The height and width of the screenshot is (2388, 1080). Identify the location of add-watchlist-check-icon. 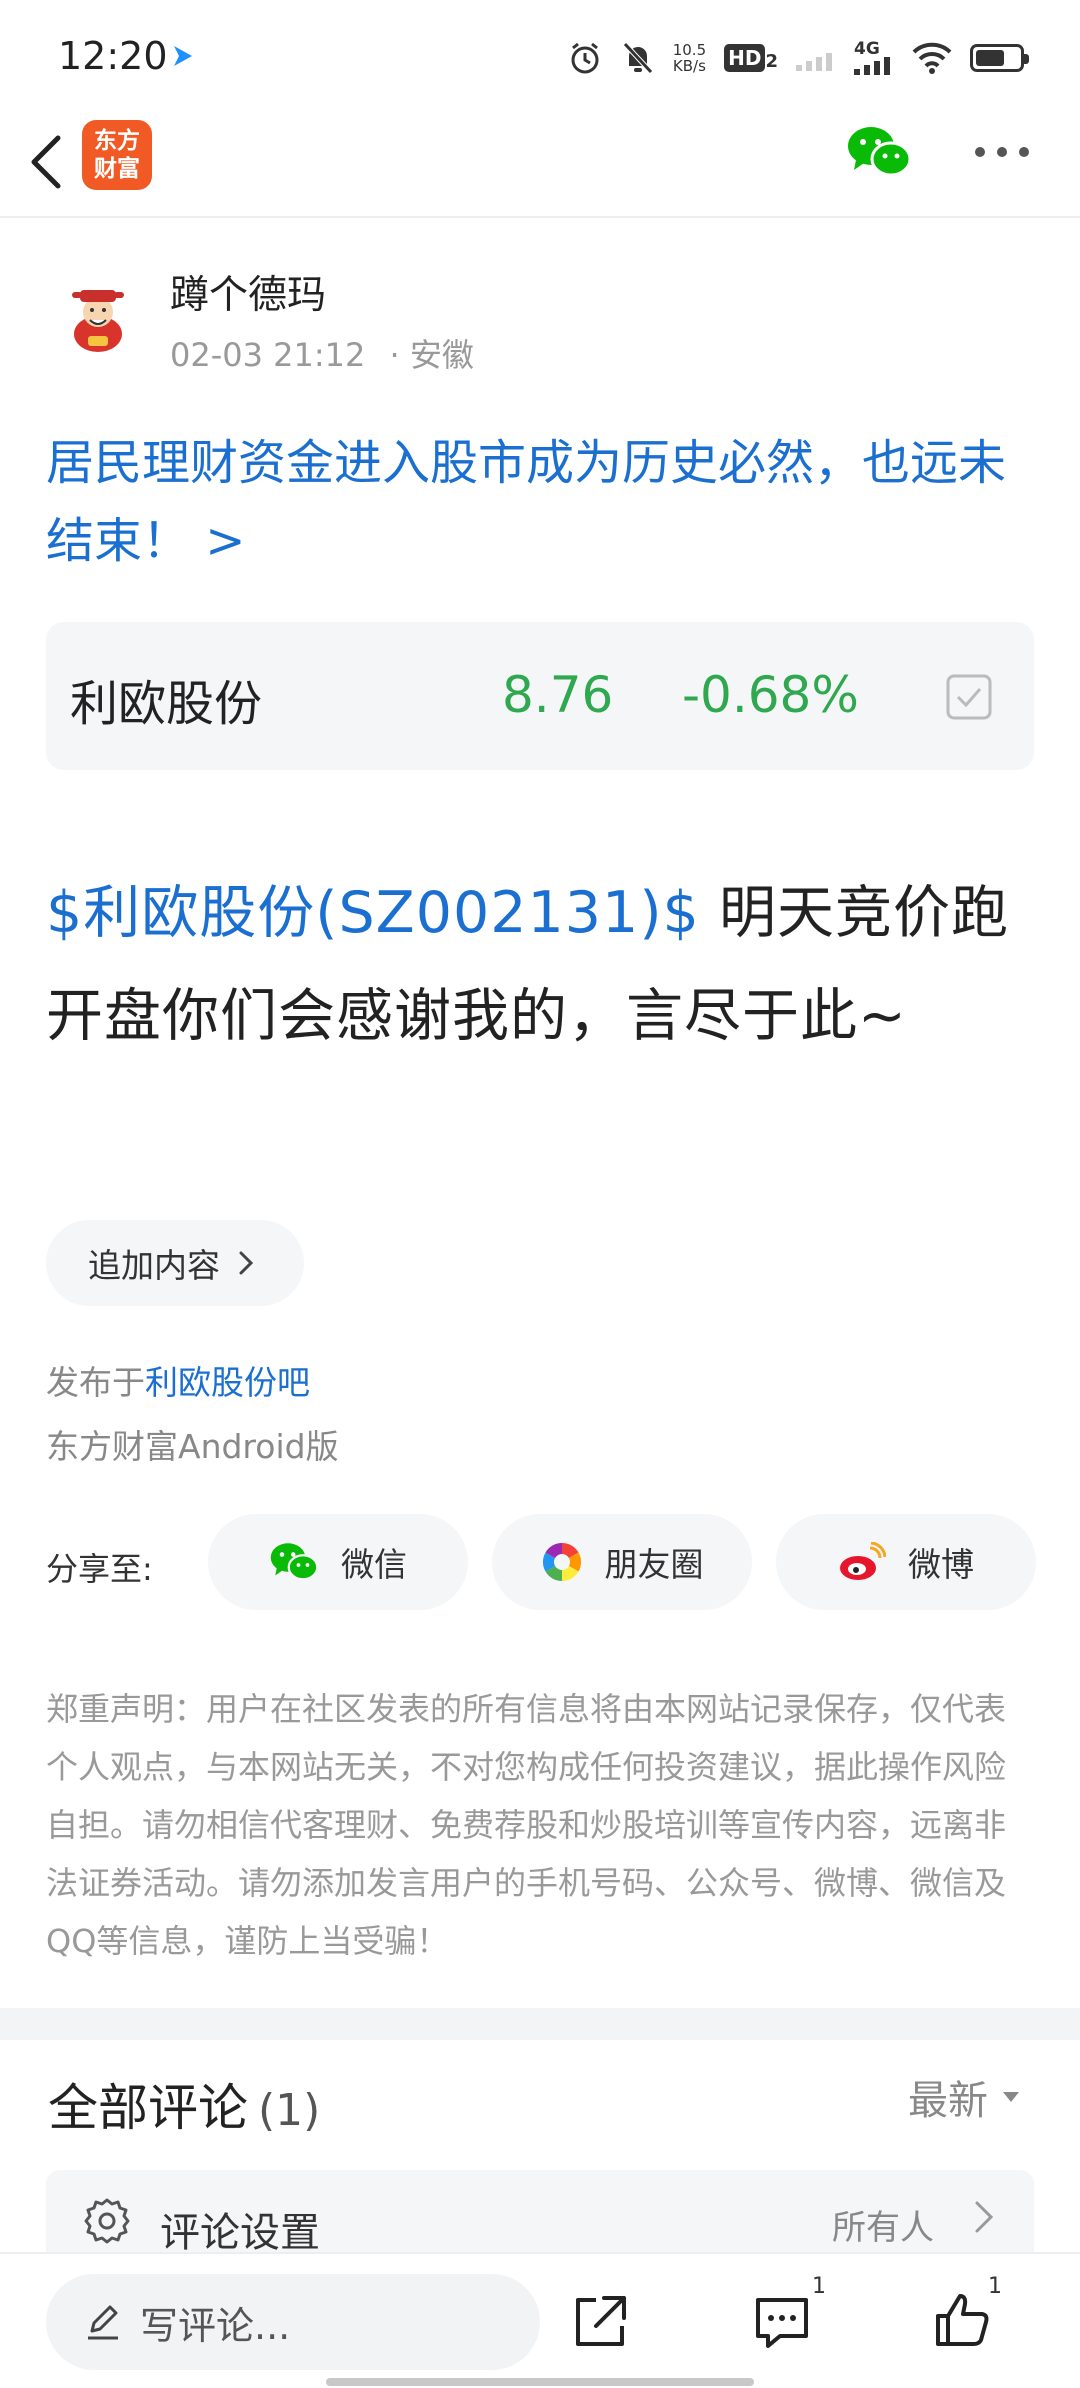
(969, 697).